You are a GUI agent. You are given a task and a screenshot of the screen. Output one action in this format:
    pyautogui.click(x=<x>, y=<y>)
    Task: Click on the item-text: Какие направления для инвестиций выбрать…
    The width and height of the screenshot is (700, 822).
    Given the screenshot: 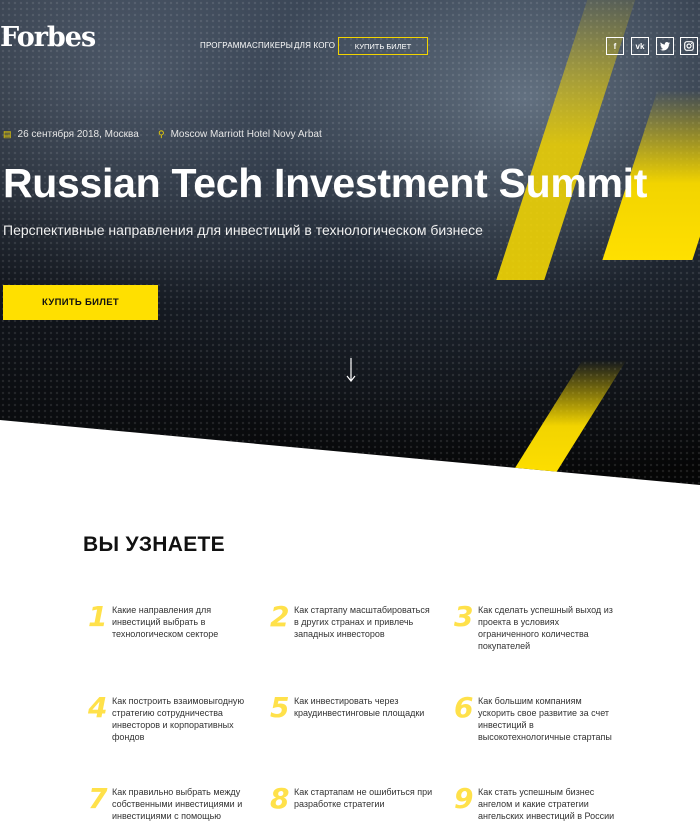 What is the action you would take?
    pyautogui.click(x=165, y=622)
    